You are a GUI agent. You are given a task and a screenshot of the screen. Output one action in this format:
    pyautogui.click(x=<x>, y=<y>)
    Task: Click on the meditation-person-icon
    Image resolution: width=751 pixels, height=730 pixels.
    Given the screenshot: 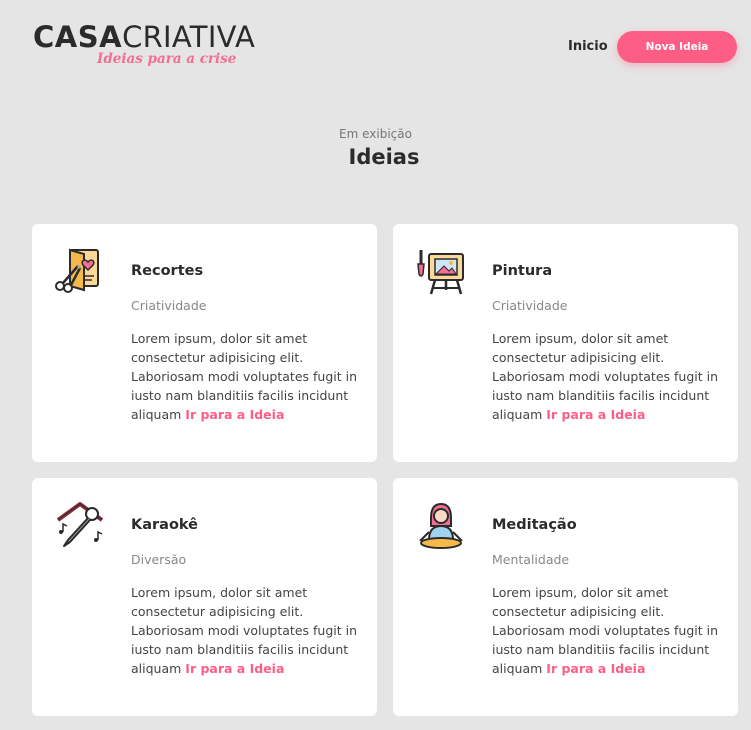 What is the action you would take?
    pyautogui.click(x=441, y=526)
    